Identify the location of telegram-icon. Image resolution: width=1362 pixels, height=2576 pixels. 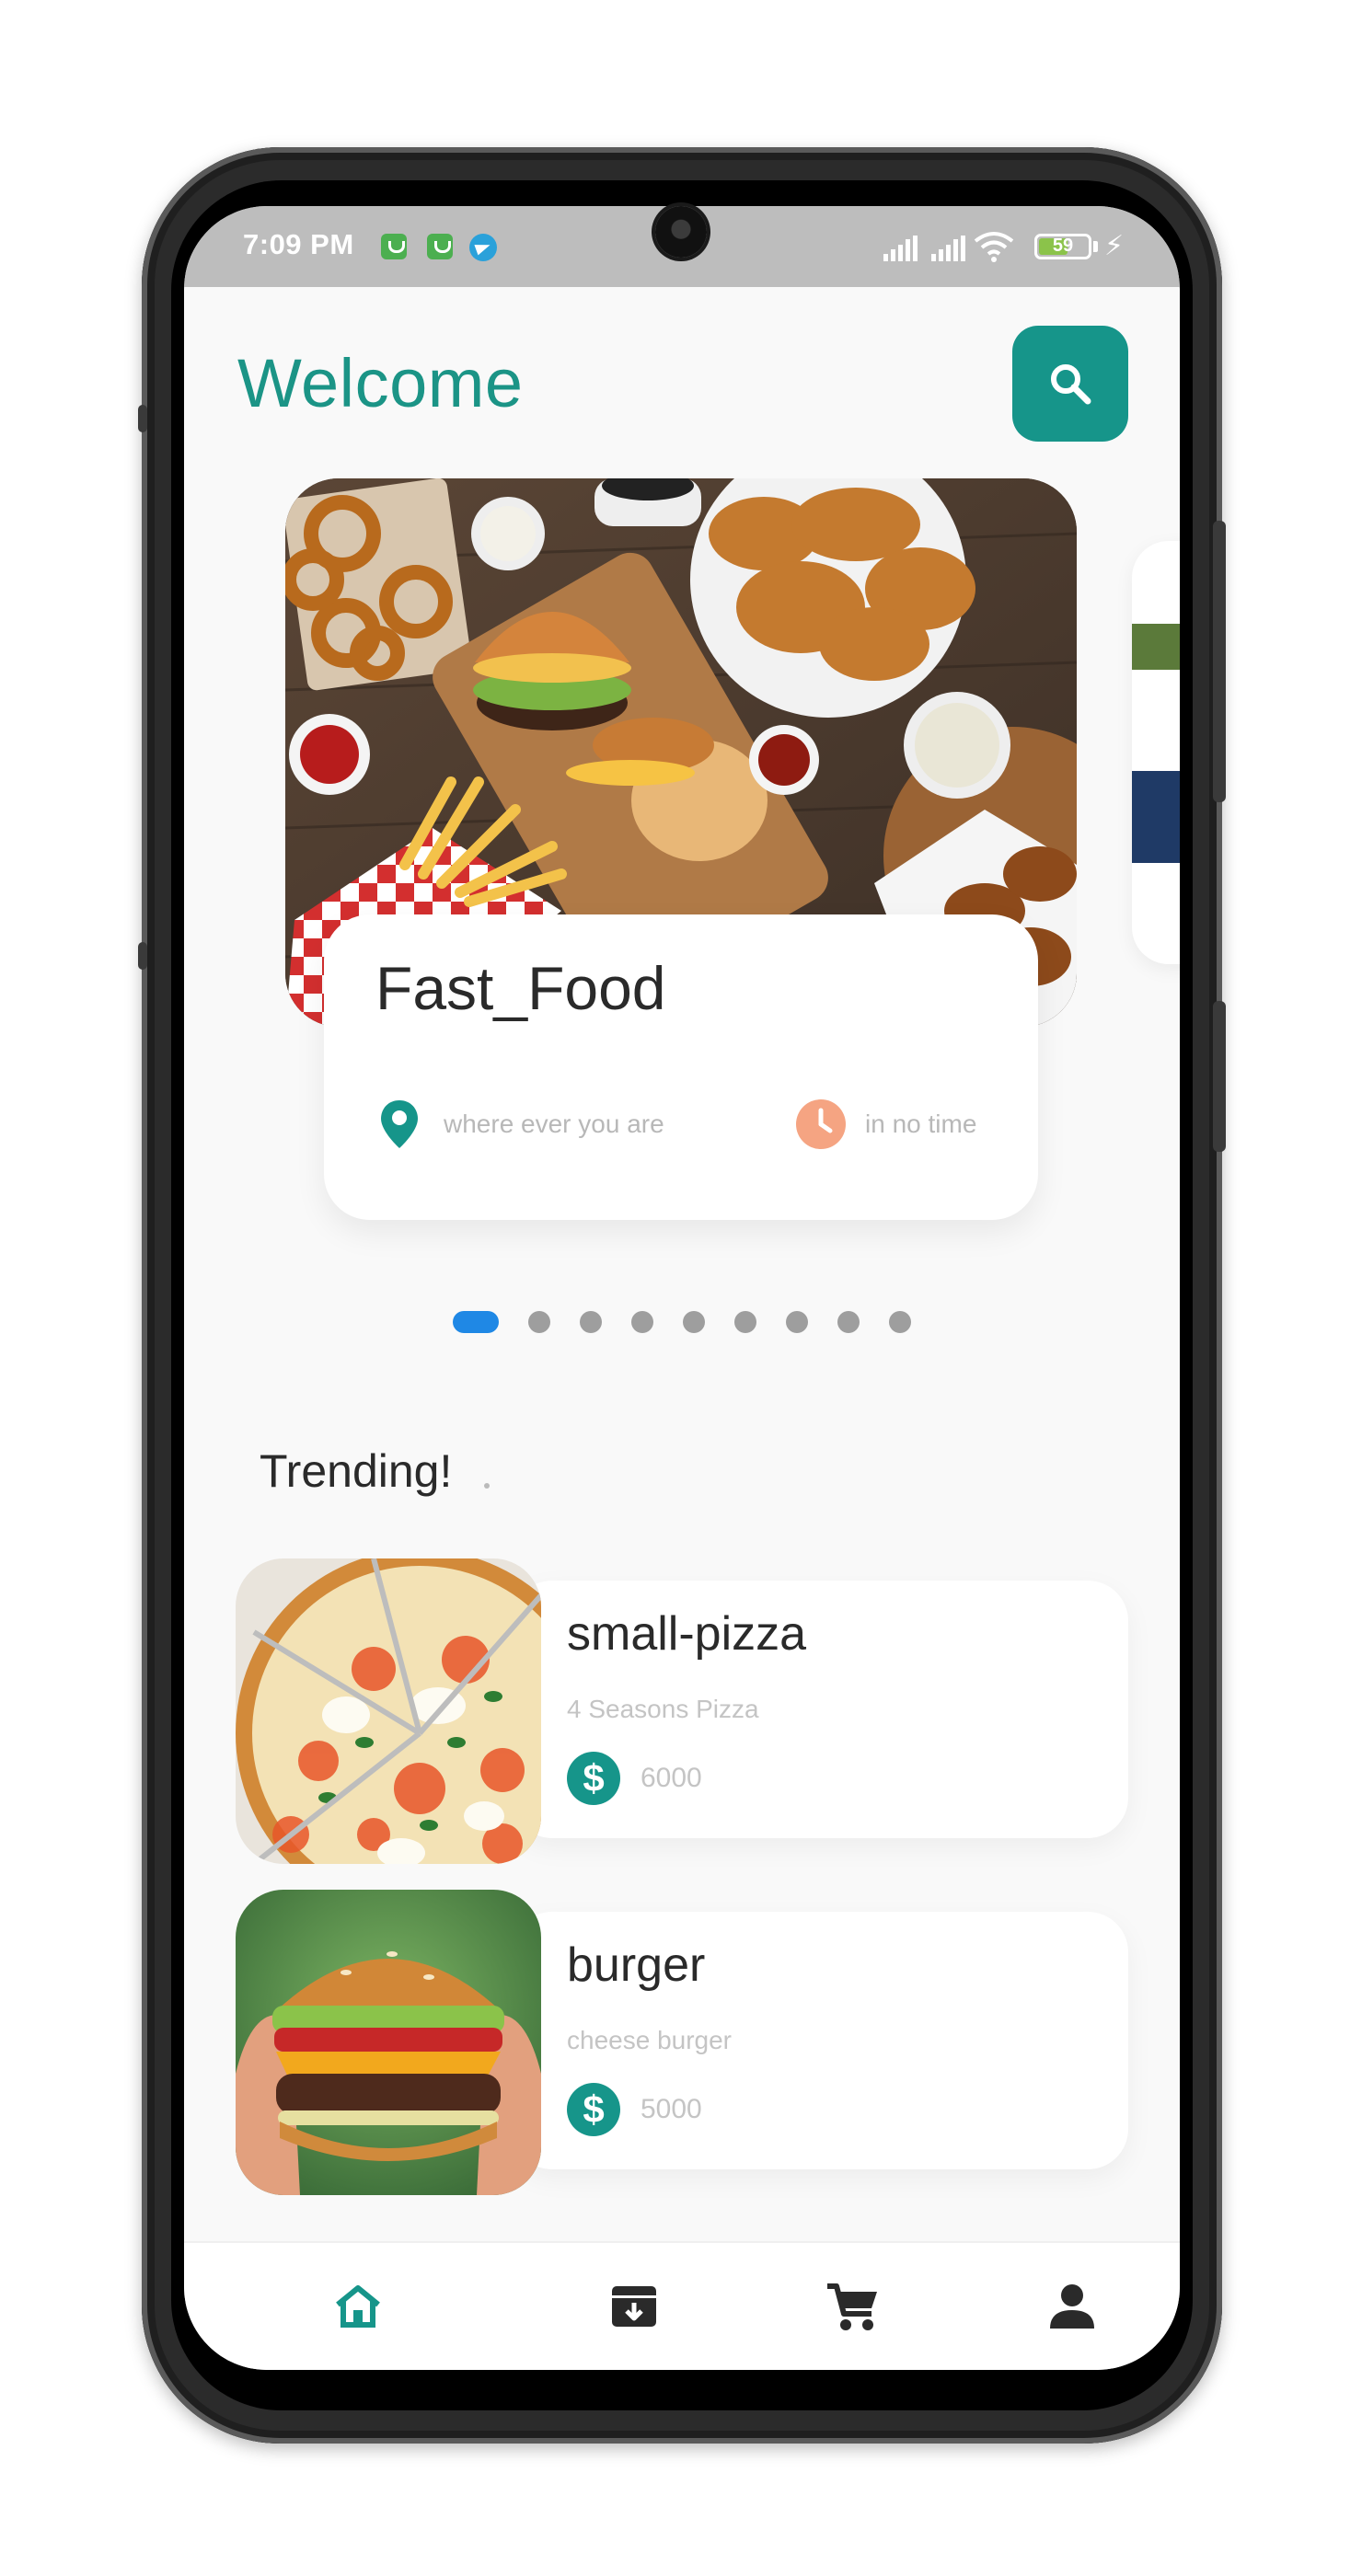
(483, 247).